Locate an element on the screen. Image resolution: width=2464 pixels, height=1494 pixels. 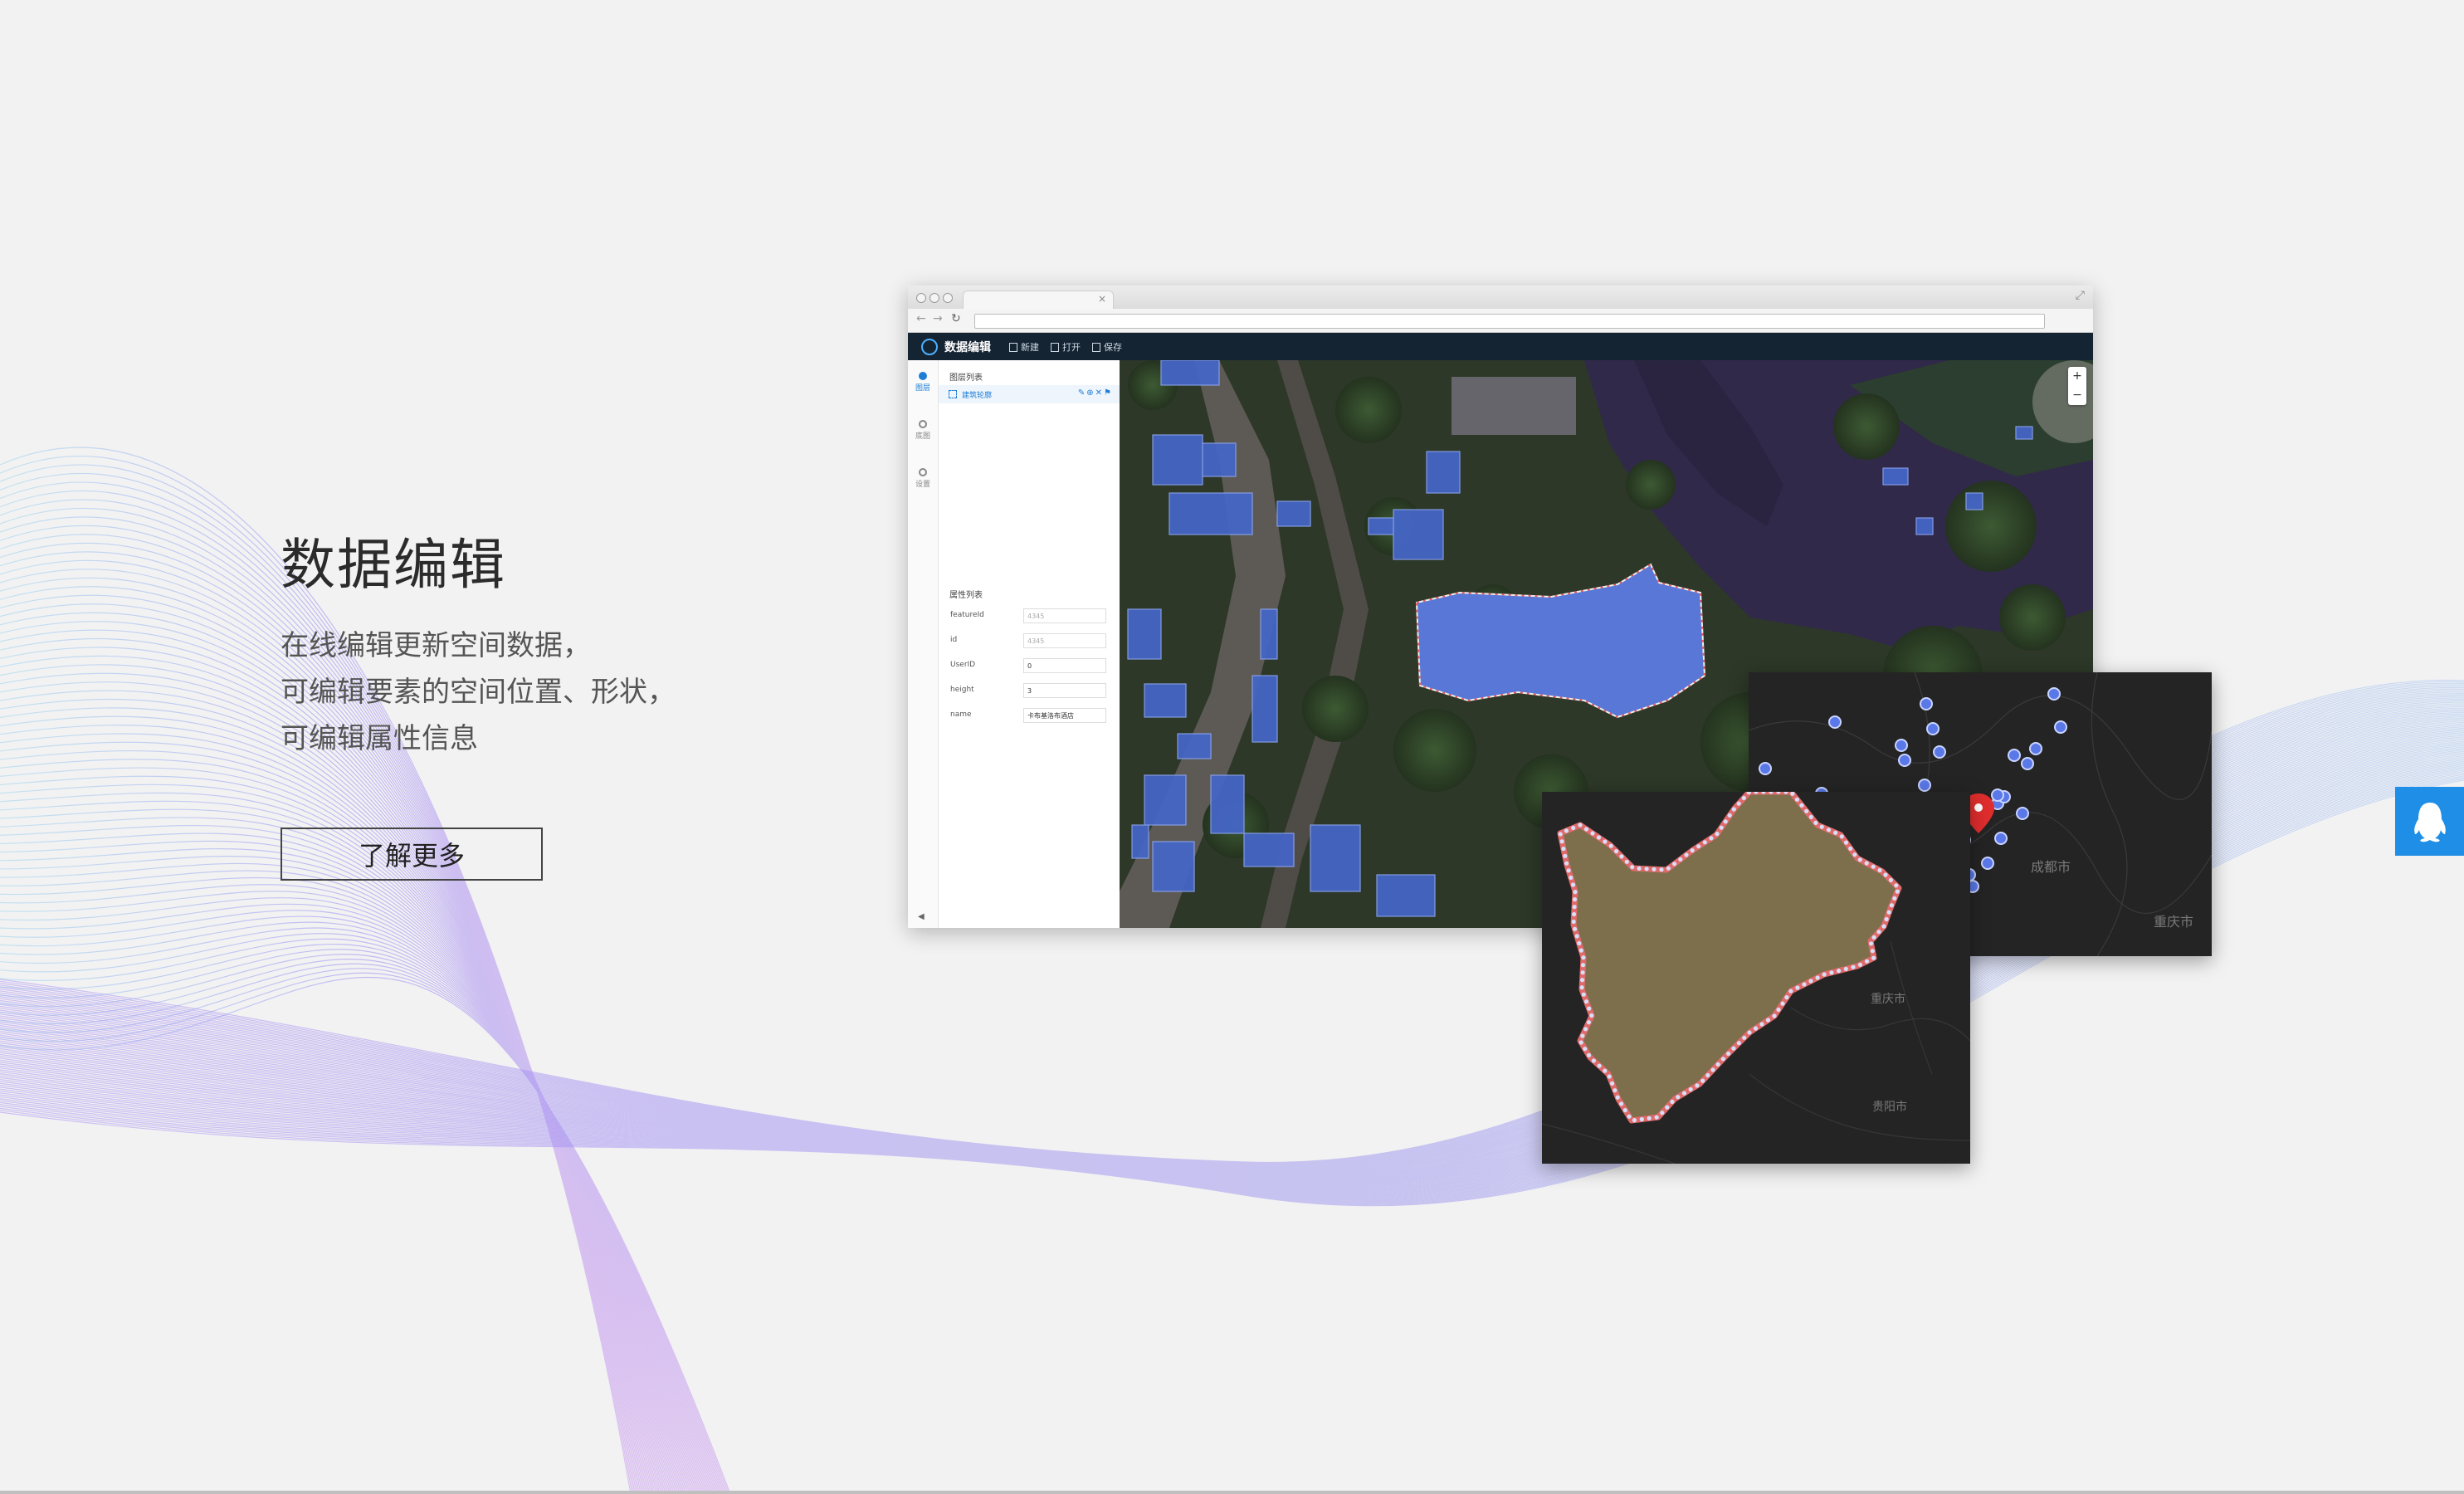
window-minimize-icon is located at coordinates (934, 298).